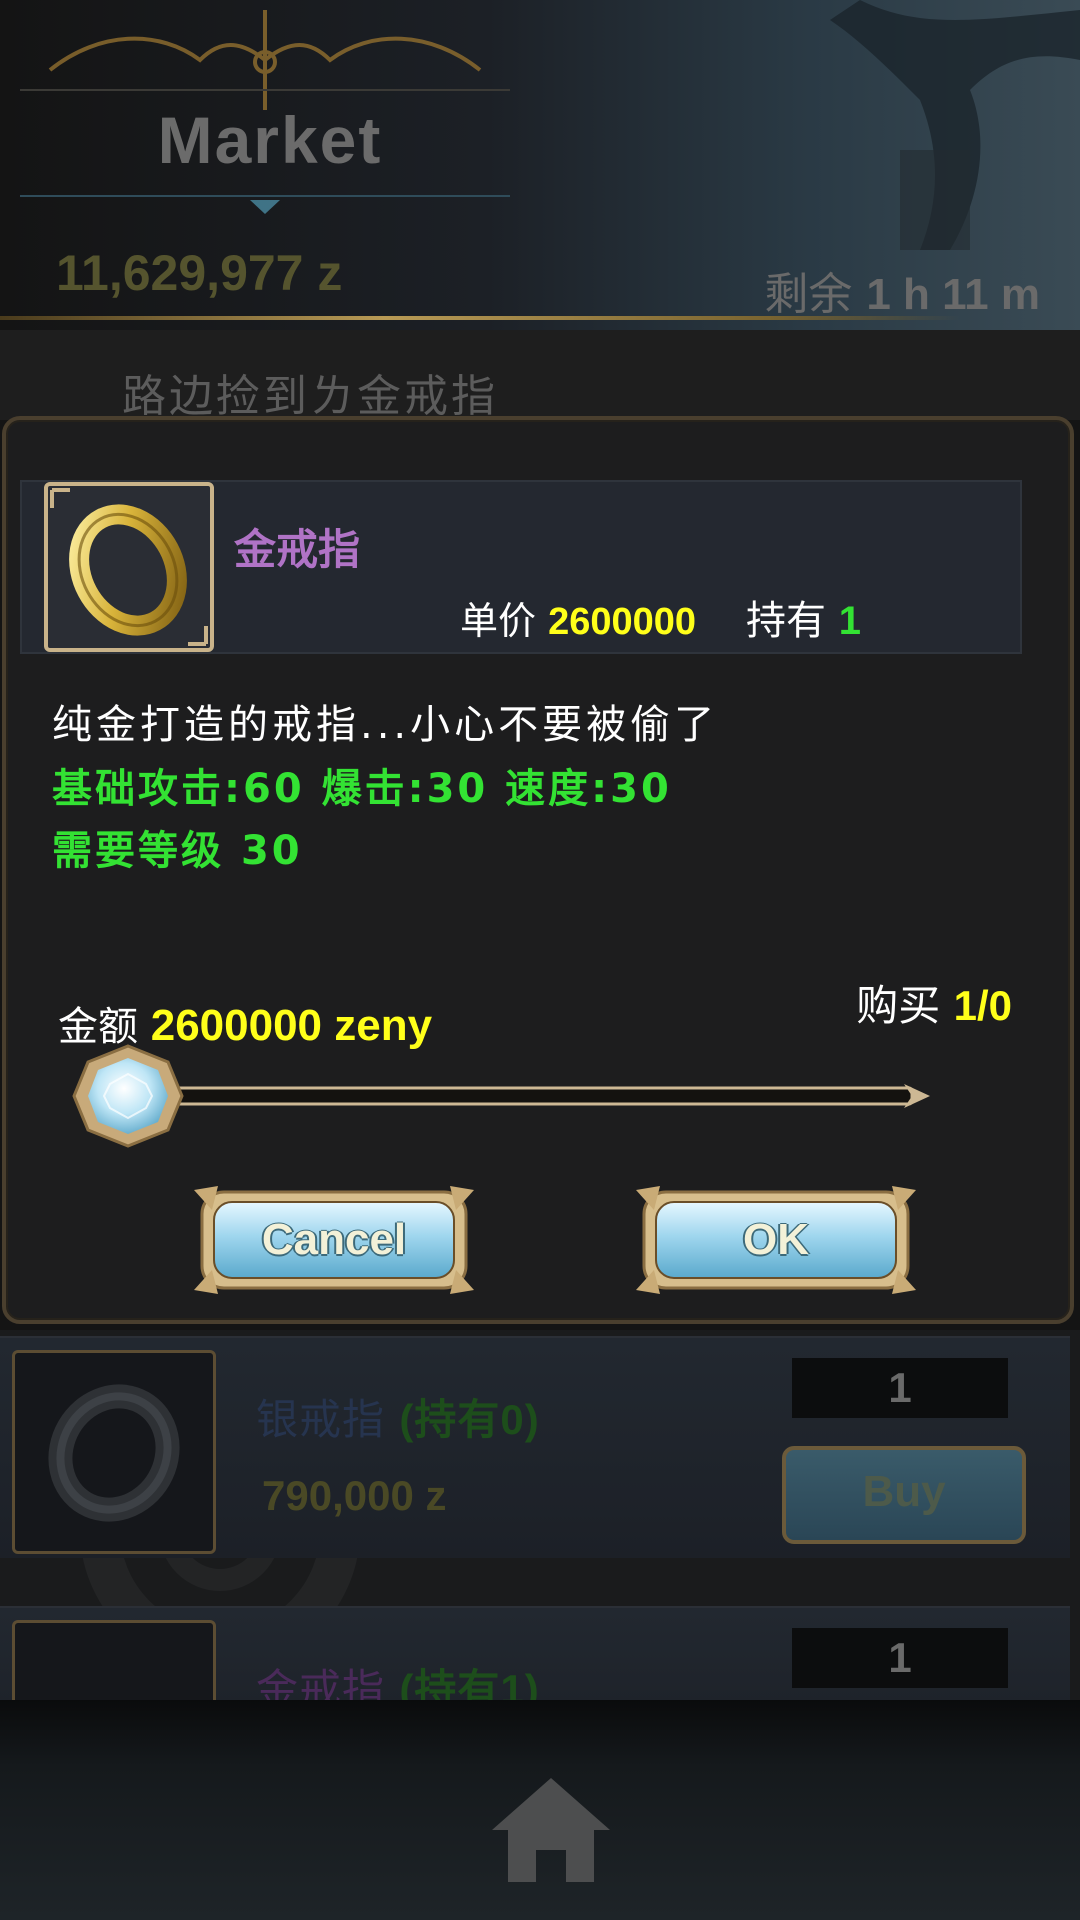 The width and height of the screenshot is (1080, 1920). I want to click on money-counter: 11,629,977 z, so click(199, 273).